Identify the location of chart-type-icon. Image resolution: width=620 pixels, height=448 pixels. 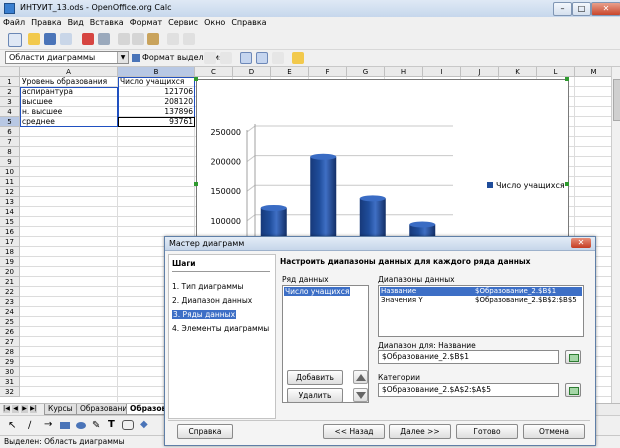
(210, 58).